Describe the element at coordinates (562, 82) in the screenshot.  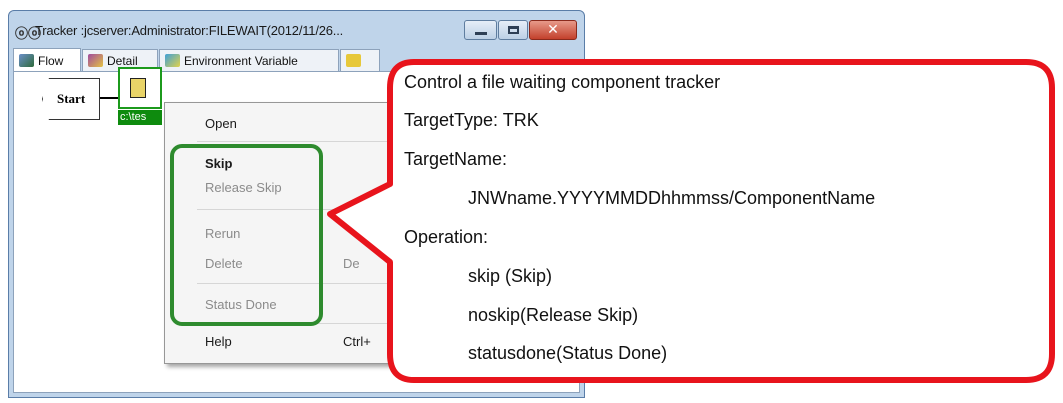
I see `callout-heading: Control a file waiting component tracker` at that location.